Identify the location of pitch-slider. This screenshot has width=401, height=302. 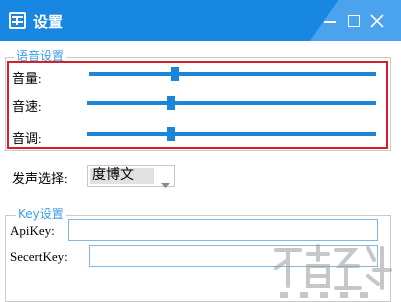
(231, 134).